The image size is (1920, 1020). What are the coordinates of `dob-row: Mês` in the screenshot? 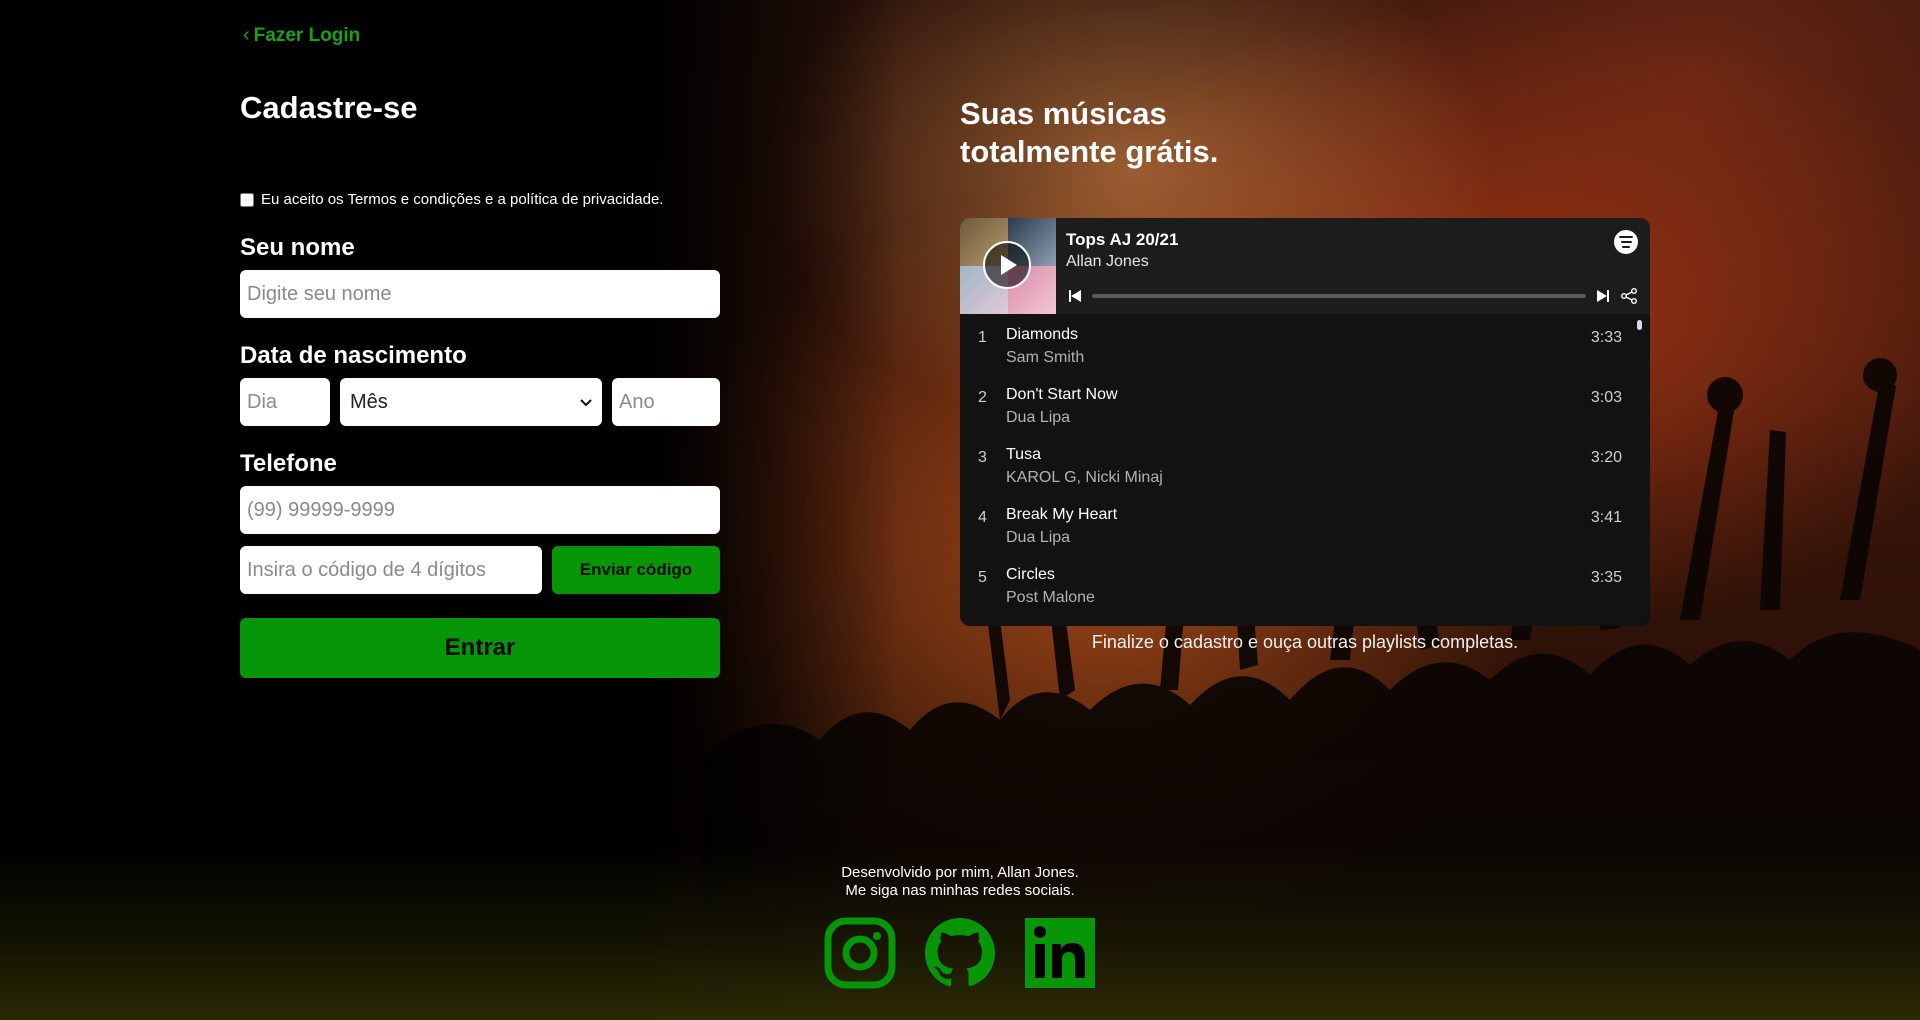 It's located at (480, 402).